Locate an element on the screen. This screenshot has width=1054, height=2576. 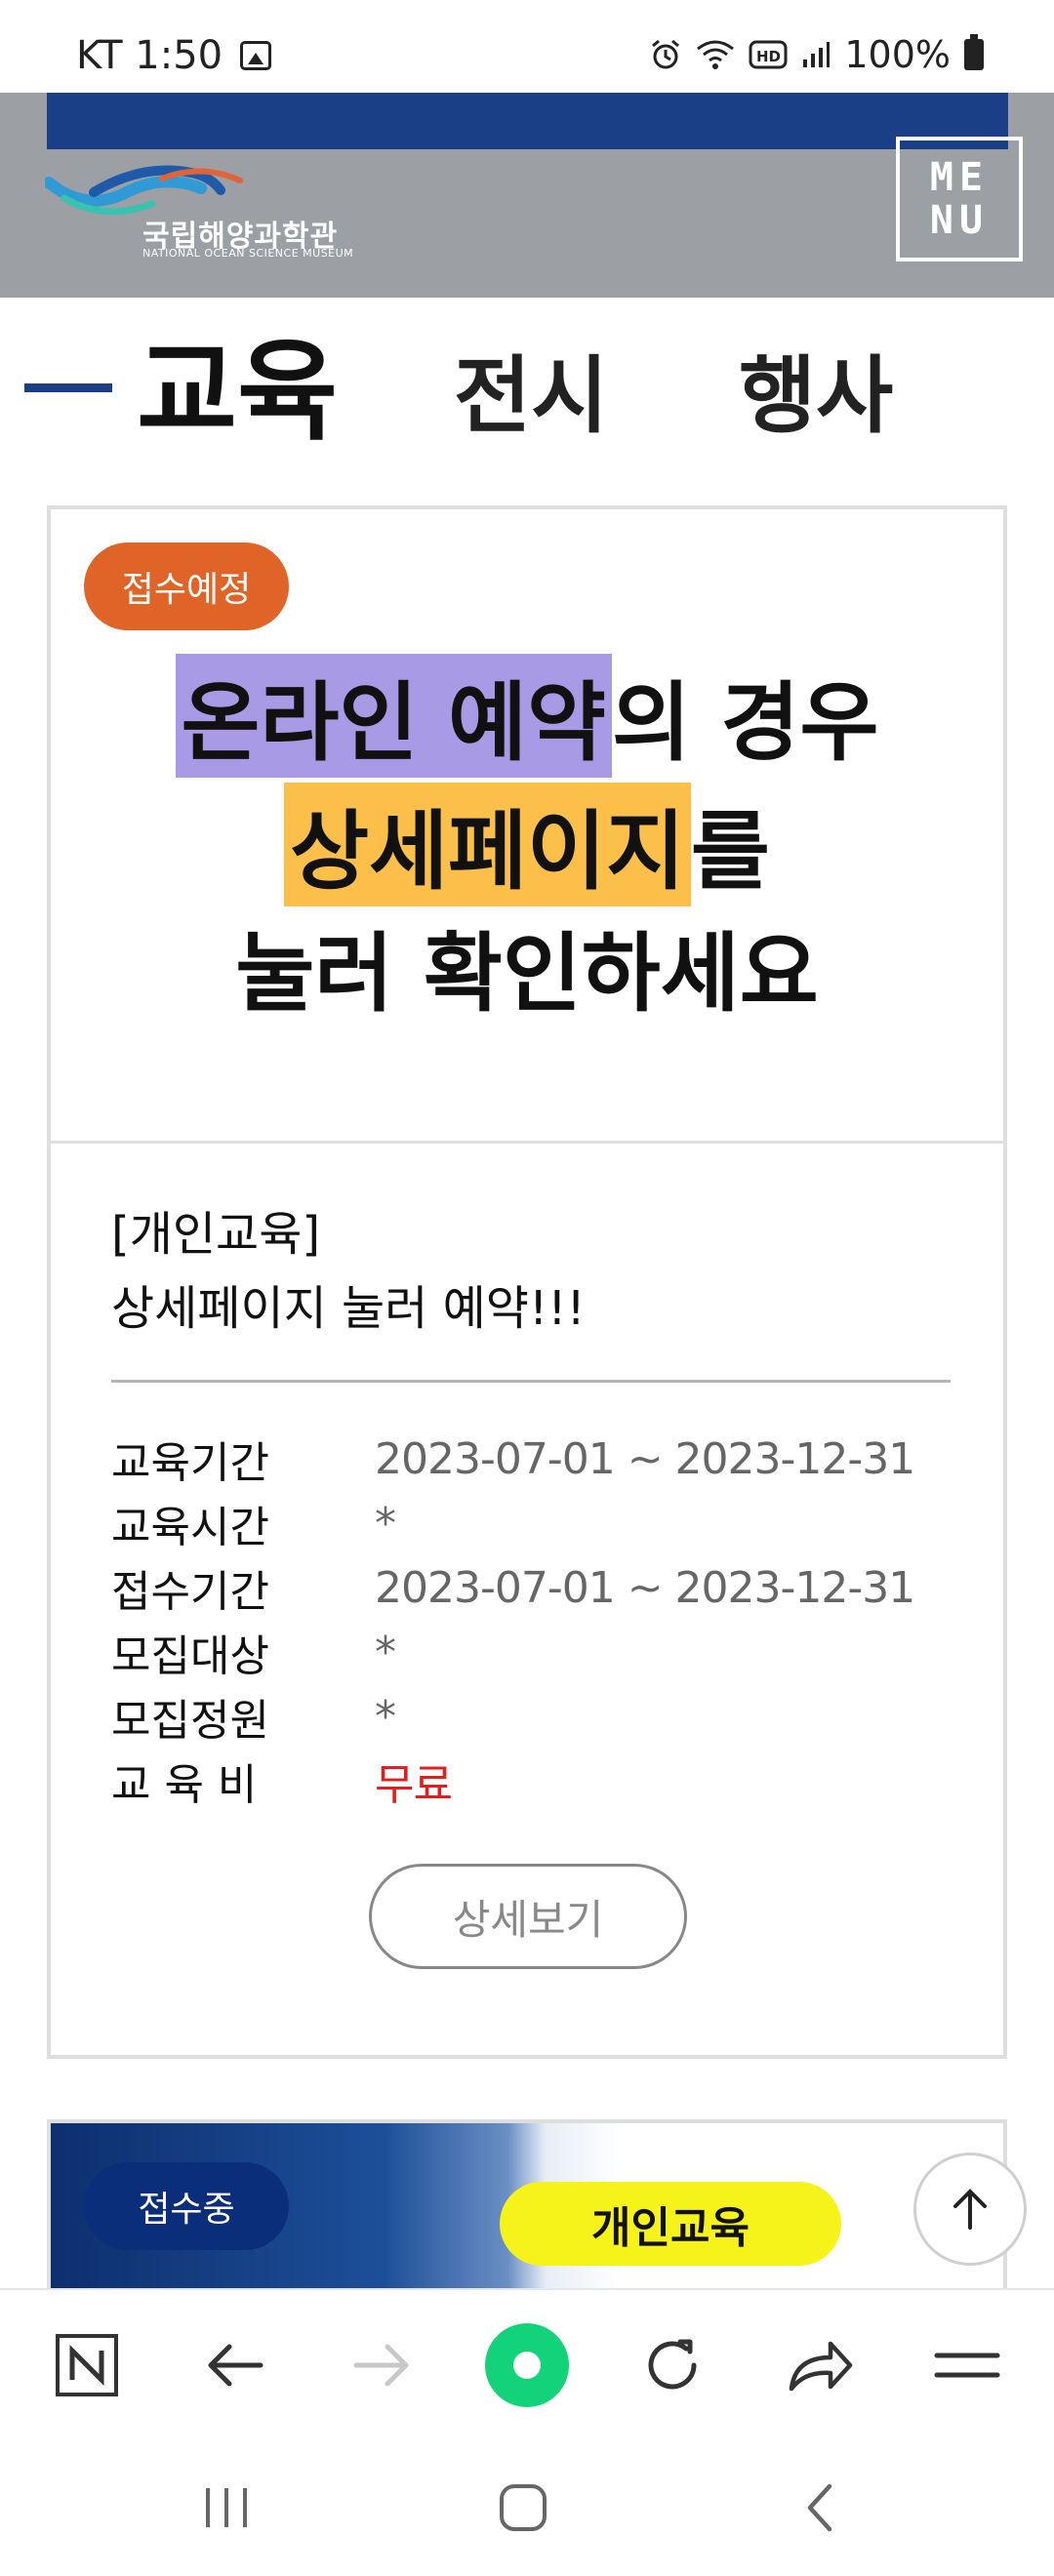
menu-label-2: NU is located at coordinates (959, 220).